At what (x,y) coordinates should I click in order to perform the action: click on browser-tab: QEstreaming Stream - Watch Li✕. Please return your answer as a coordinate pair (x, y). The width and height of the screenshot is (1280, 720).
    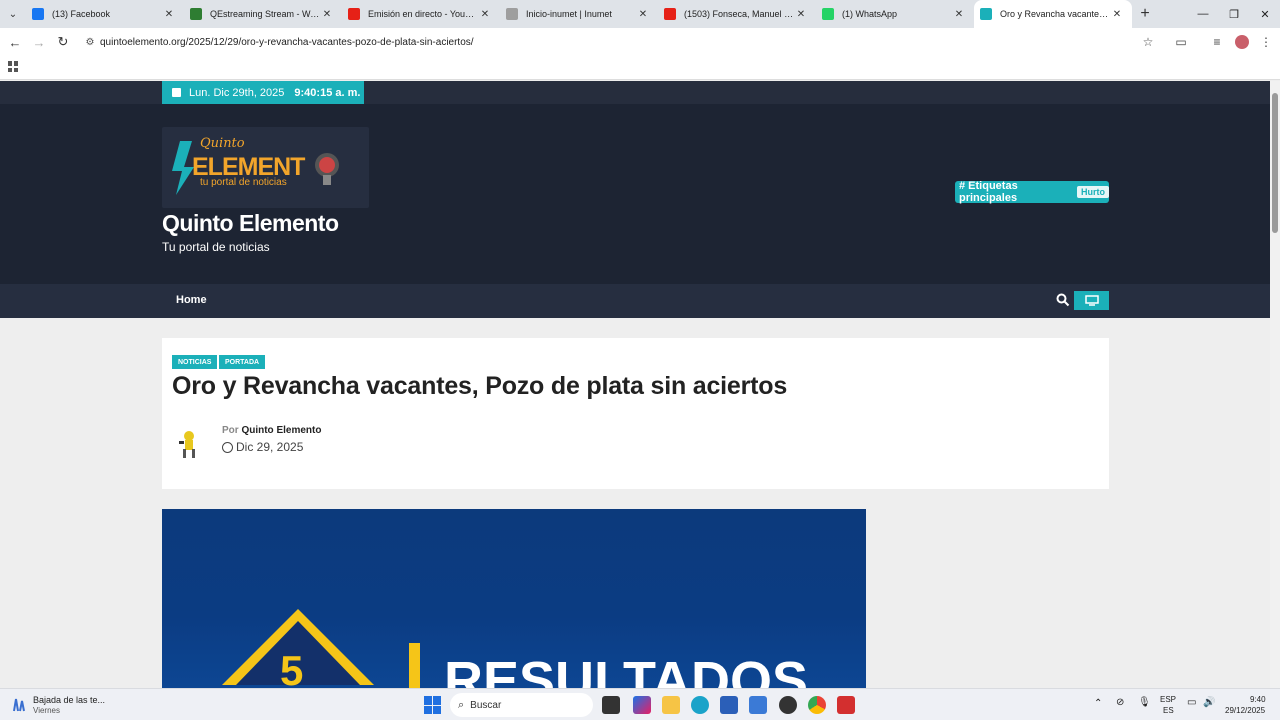
    Looking at the image, I should click on (263, 14).